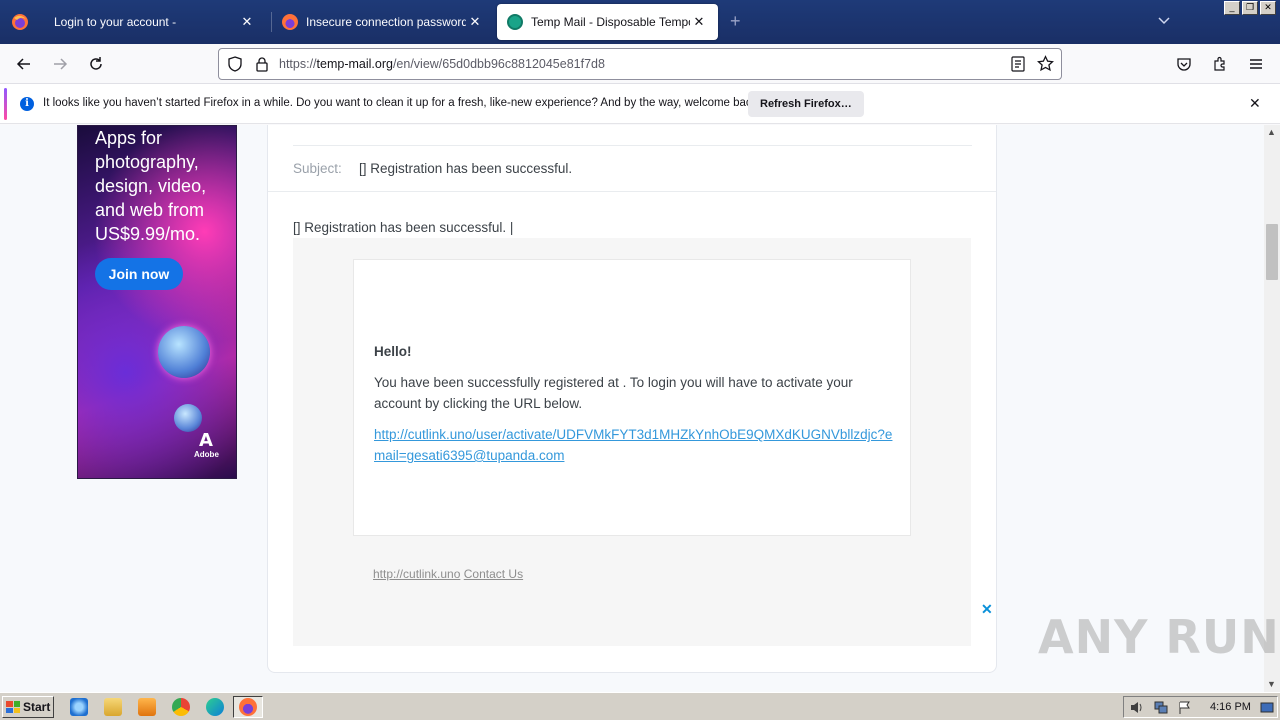  Describe the element at coordinates (386, 22) in the screenshot. I see `tab-title: Insecure connection password warn` at that location.